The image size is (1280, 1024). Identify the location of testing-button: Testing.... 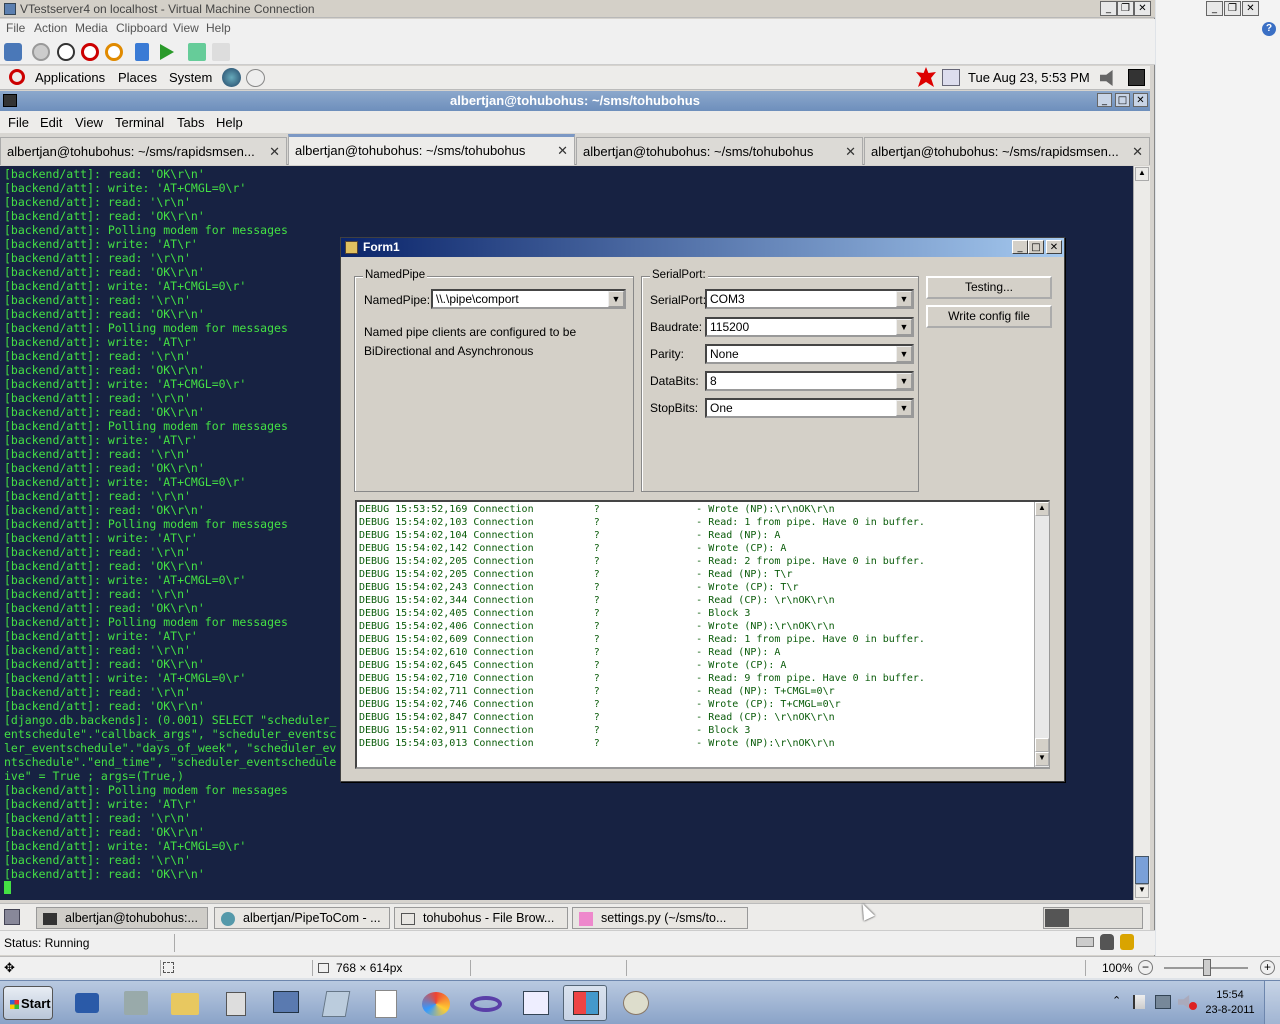
(989, 287).